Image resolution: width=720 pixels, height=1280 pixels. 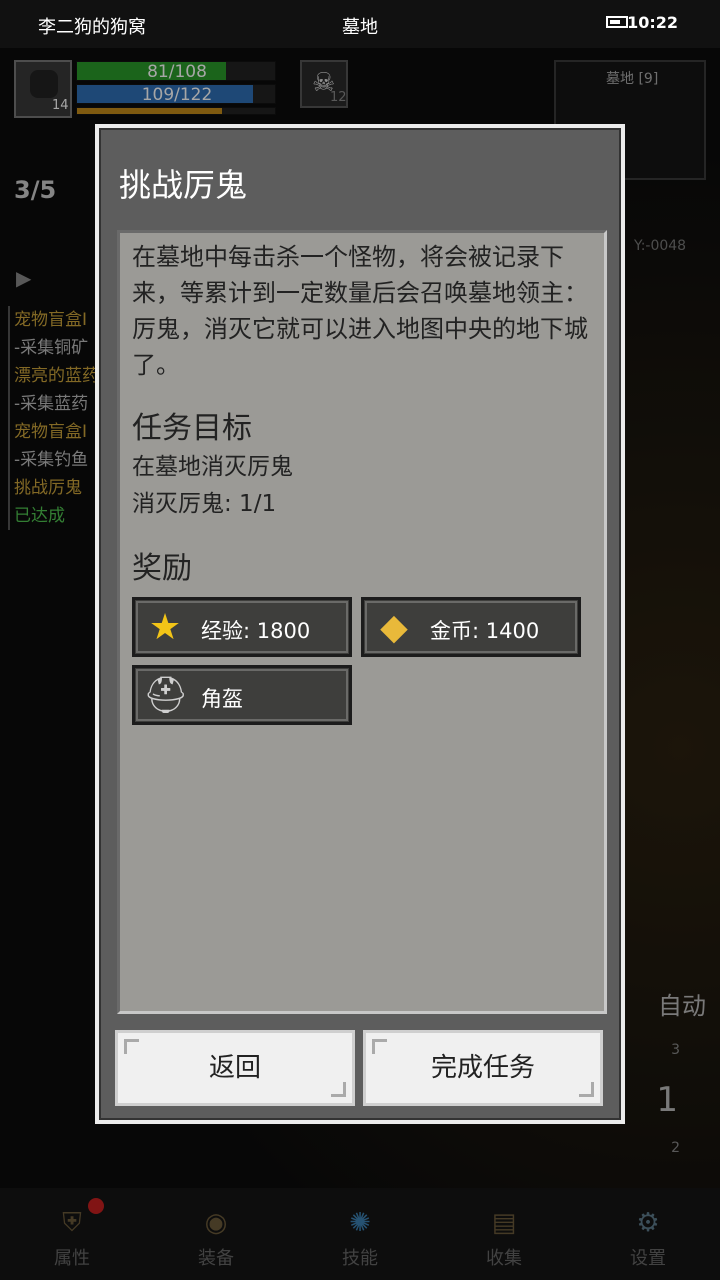 I want to click on back-button: 返回, so click(x=235, y=1068).